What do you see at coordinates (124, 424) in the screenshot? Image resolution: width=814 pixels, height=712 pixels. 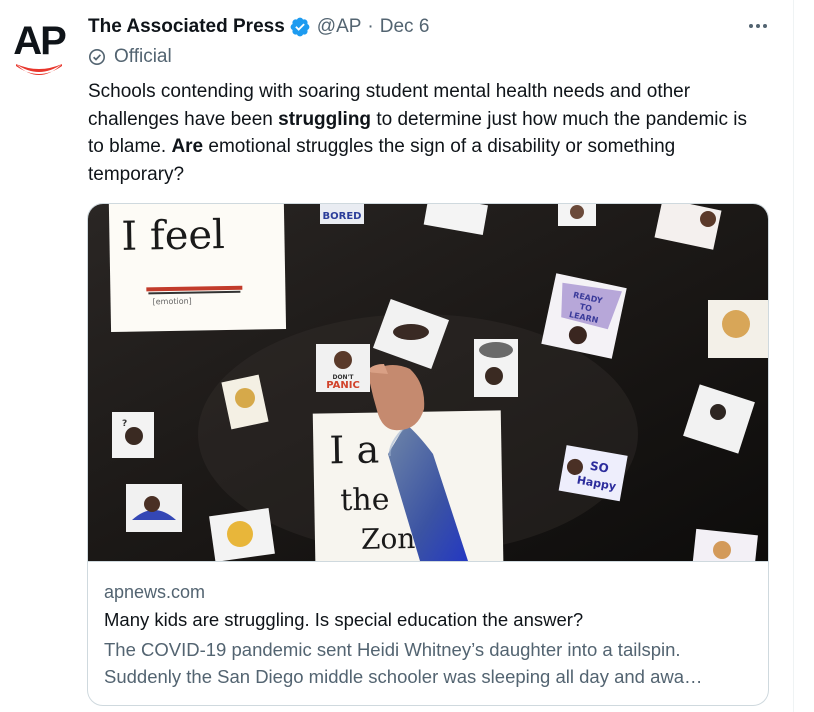 I see `sticker-question-text: ?` at bounding box center [124, 424].